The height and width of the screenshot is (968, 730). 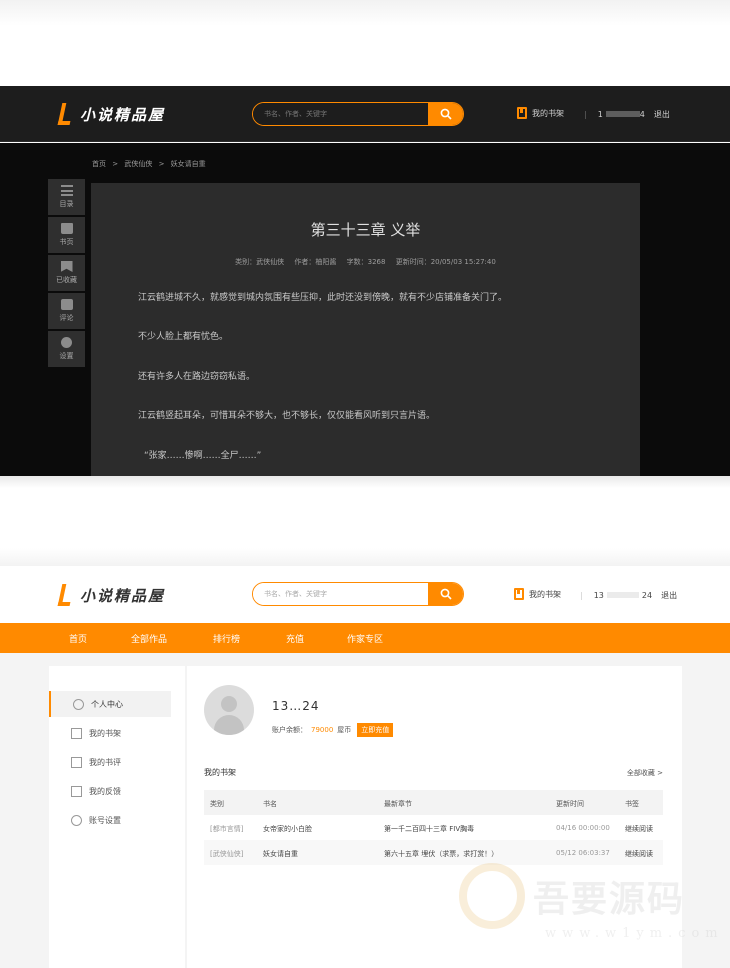 I want to click on reader-toolbar: 目录 书页 已收藏 评论 设置, so click(x=66, y=274).